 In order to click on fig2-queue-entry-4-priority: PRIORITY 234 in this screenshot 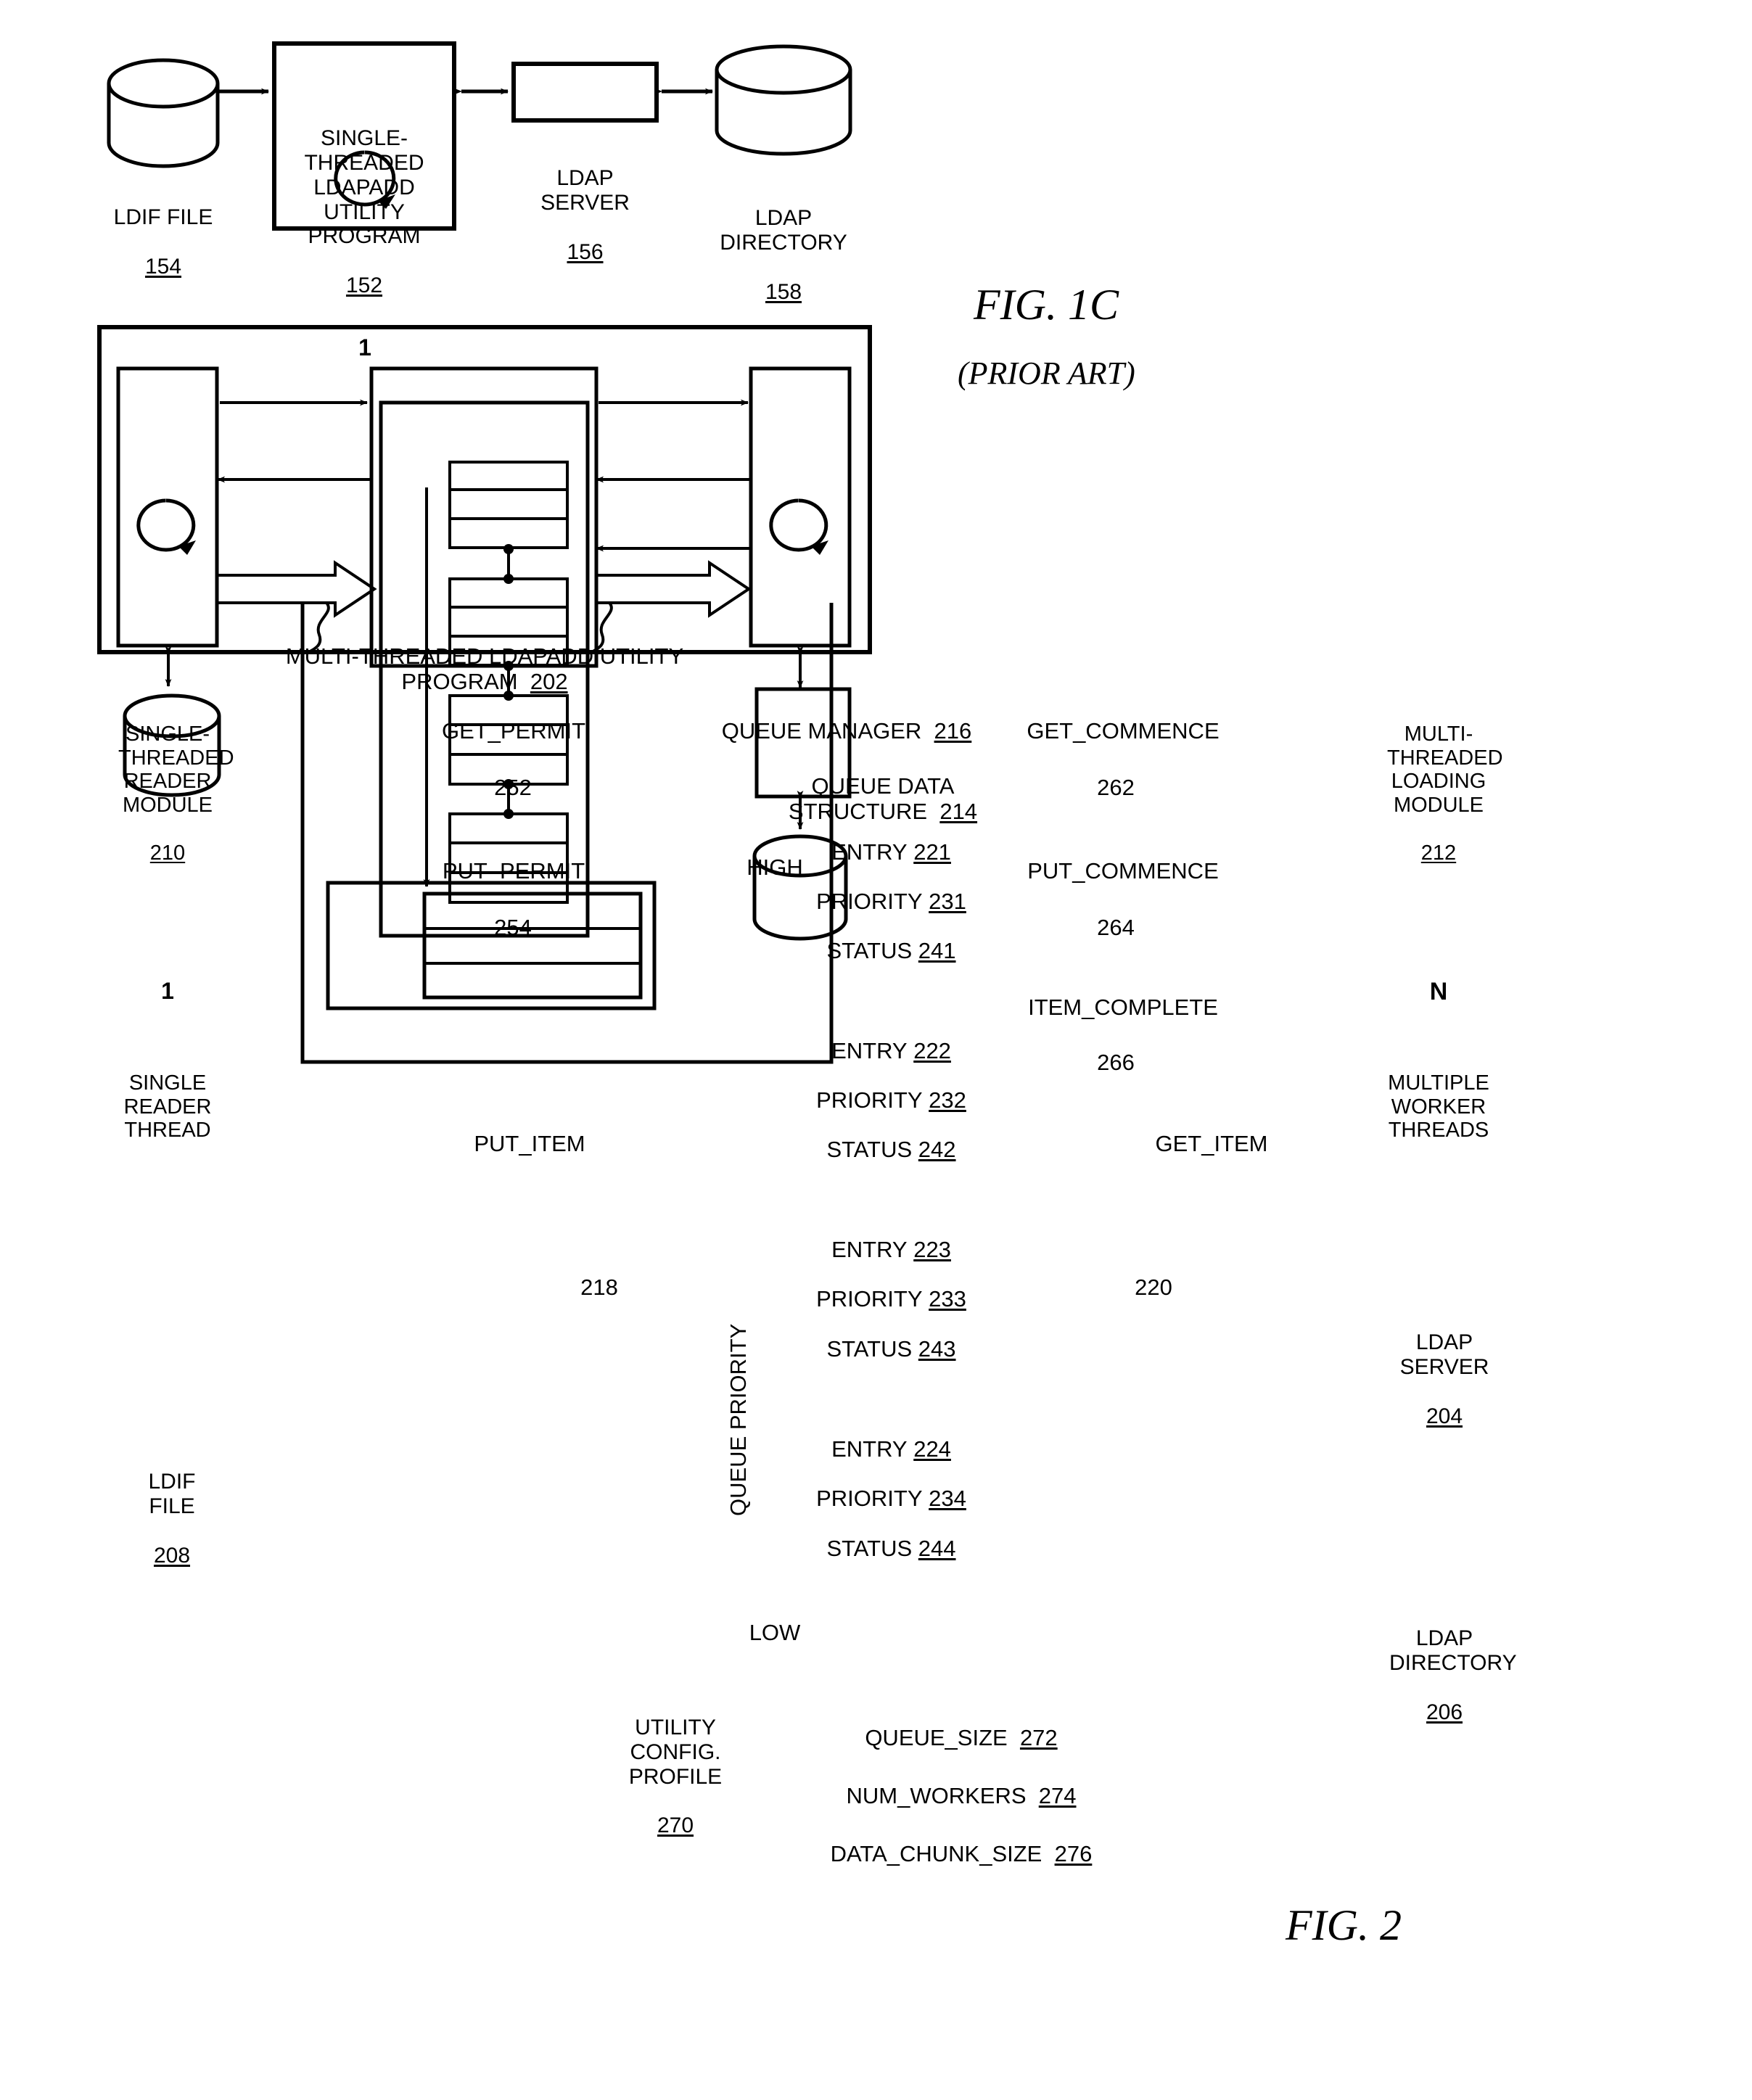, I will do `click(891, 1485)`.